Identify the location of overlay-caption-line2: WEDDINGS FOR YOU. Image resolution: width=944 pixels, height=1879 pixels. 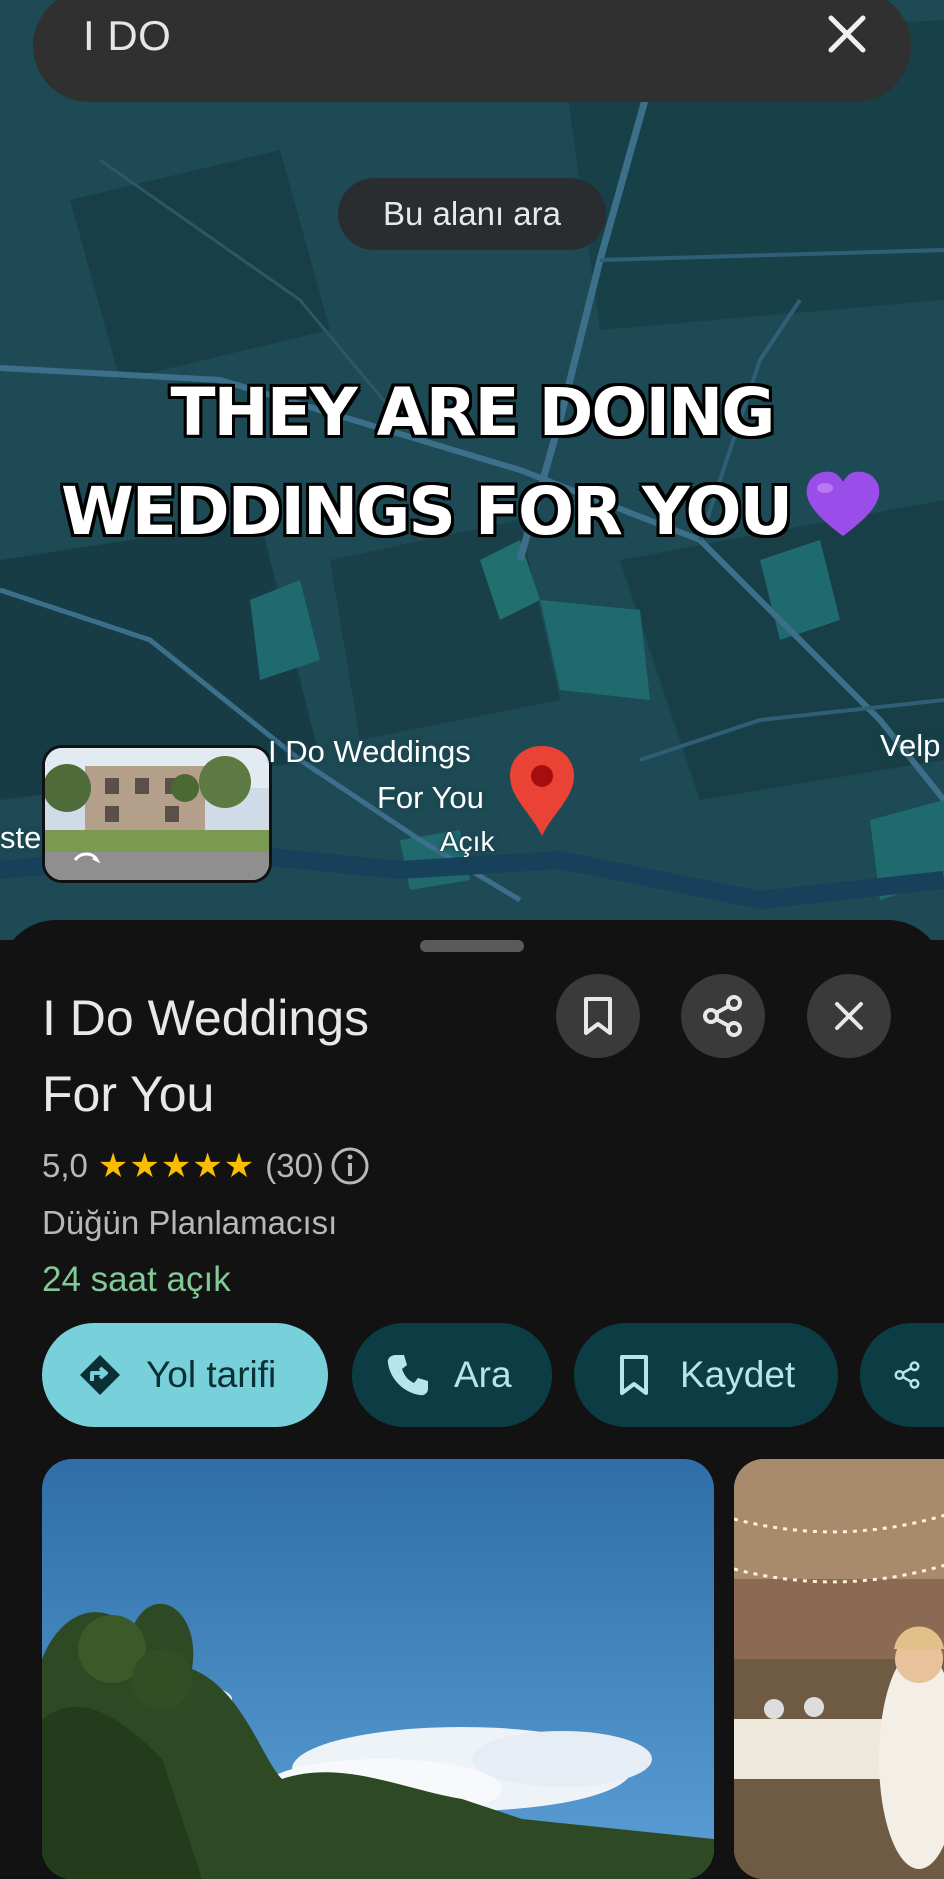
(472, 510).